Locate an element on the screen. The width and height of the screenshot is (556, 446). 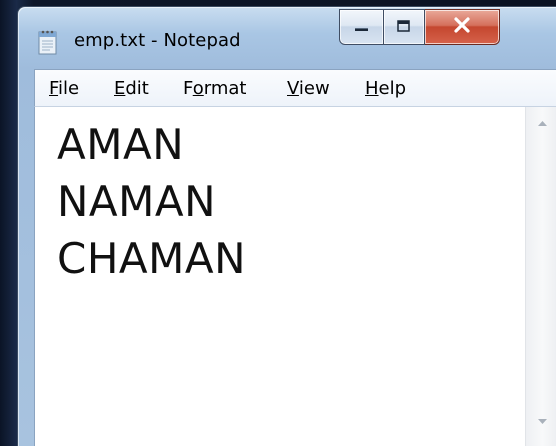
menu-help: Help is located at coordinates (385, 88).